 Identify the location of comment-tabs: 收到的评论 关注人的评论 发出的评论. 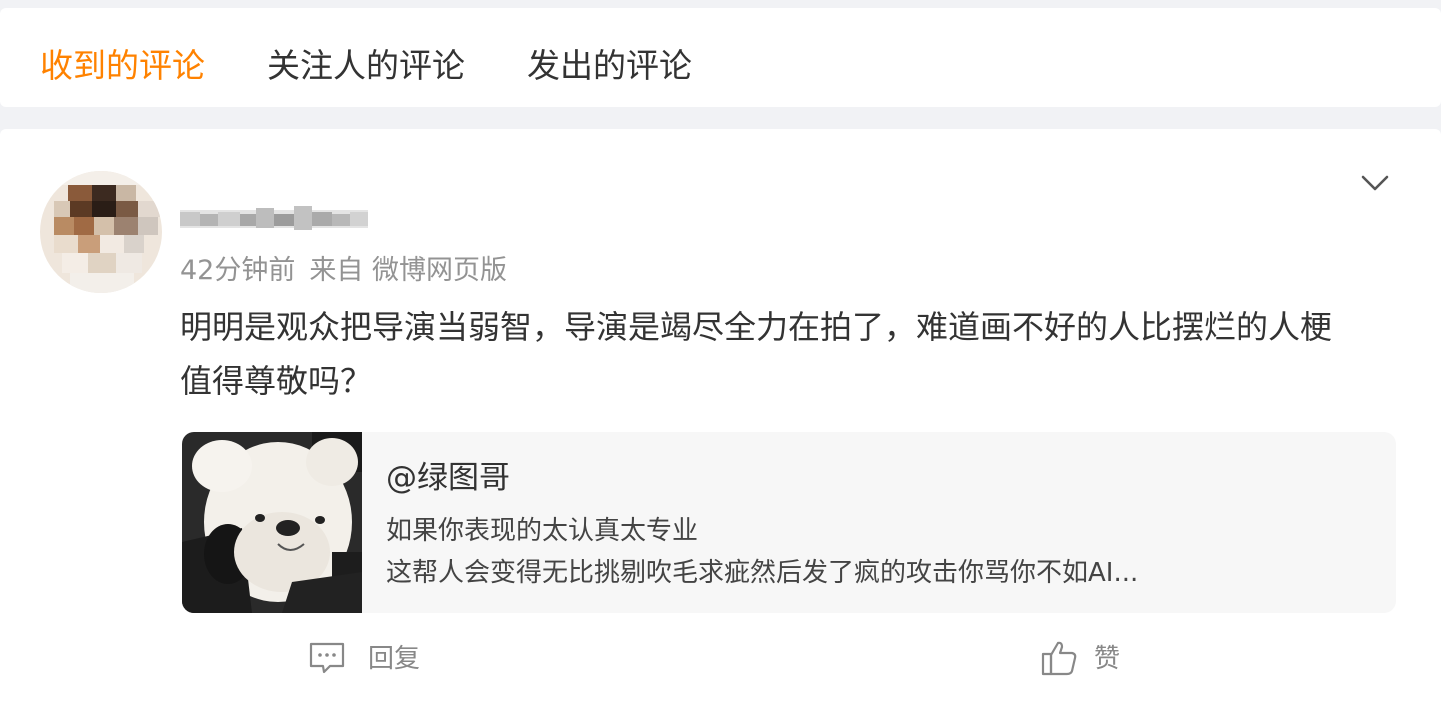
(720, 57).